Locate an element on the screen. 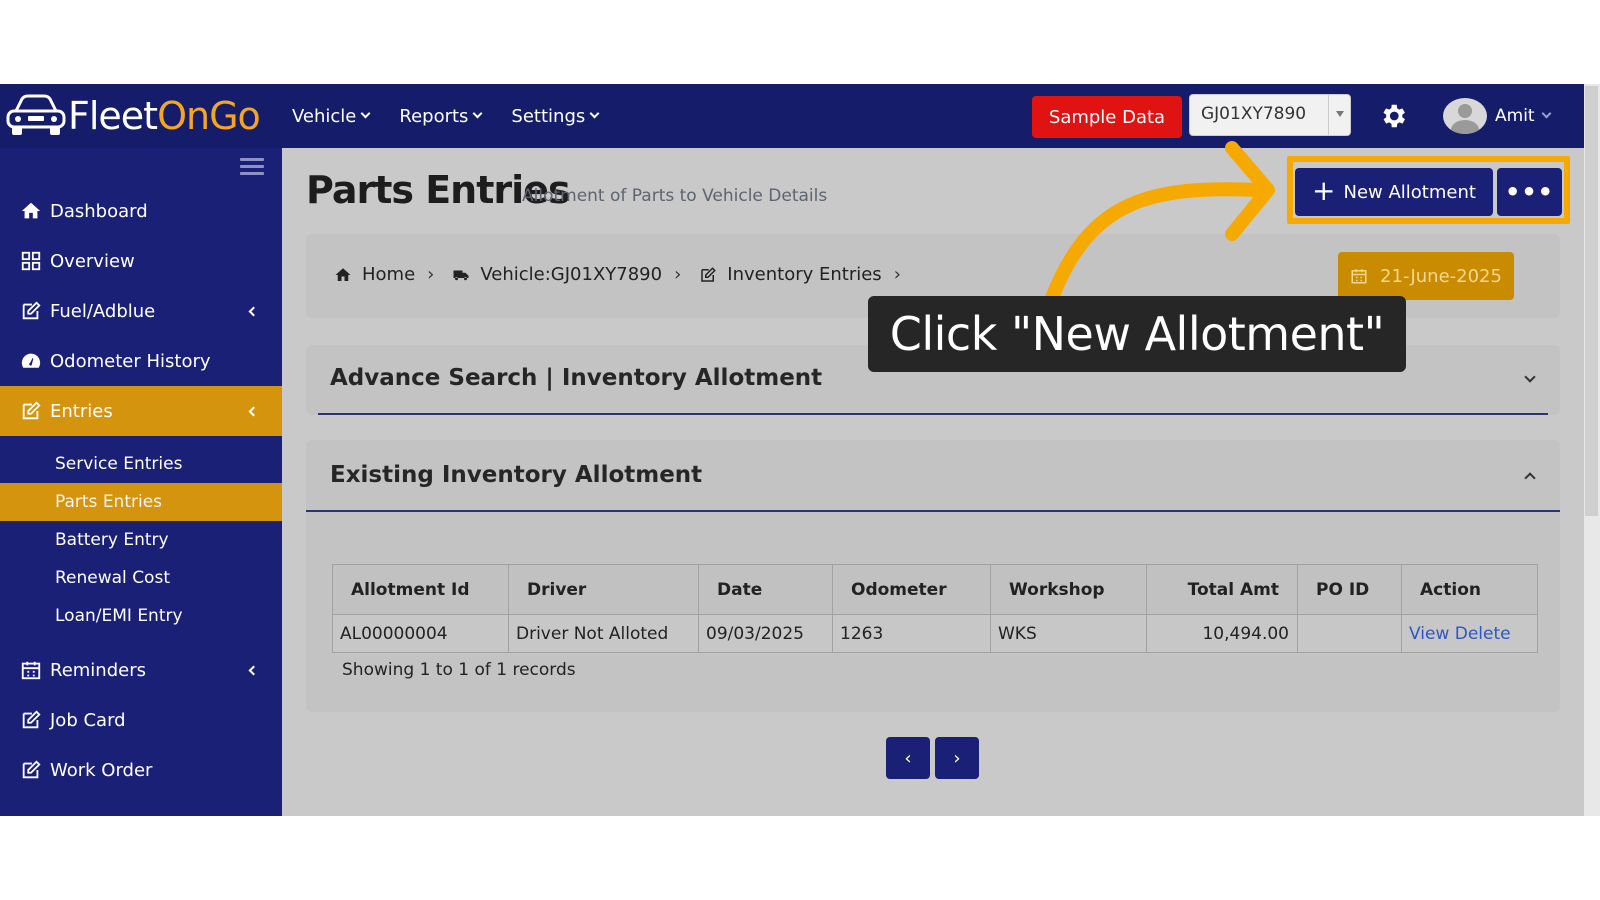 This screenshot has height=900, width=1600. vehicle-select: GJ01XY7890 is located at coordinates (1270, 115).